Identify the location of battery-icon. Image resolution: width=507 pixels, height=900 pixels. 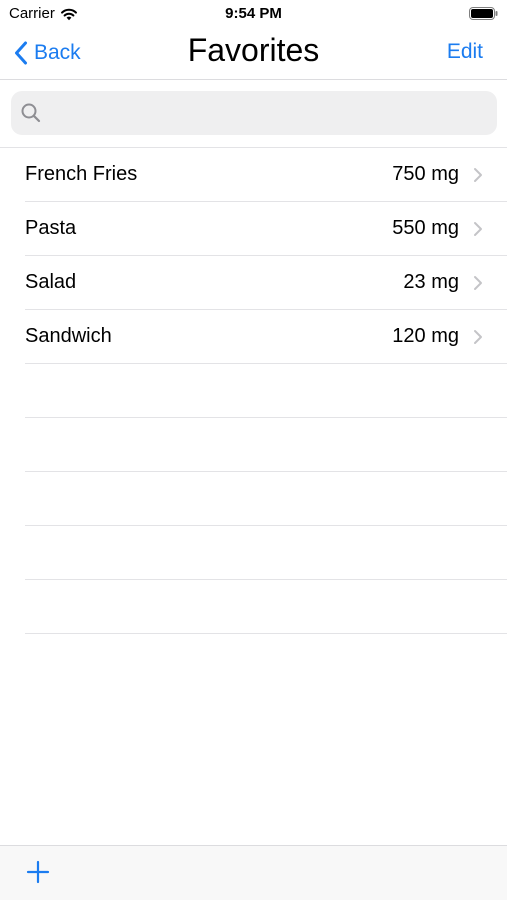
(483, 13).